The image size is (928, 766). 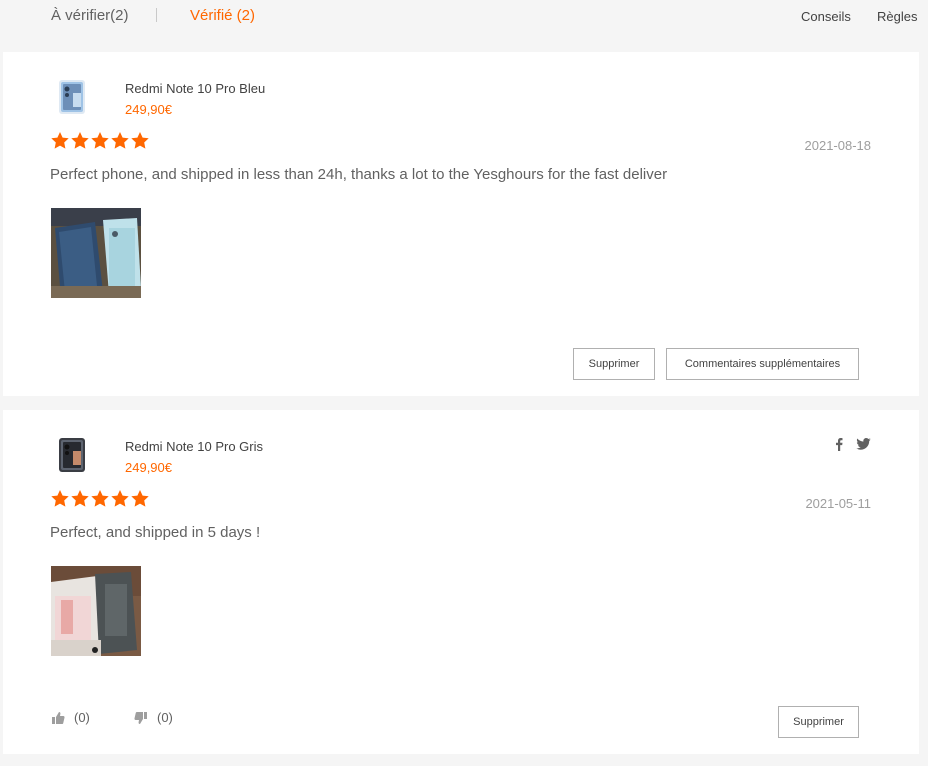 What do you see at coordinates (82, 717) in the screenshot?
I see `like-count: (0)` at bounding box center [82, 717].